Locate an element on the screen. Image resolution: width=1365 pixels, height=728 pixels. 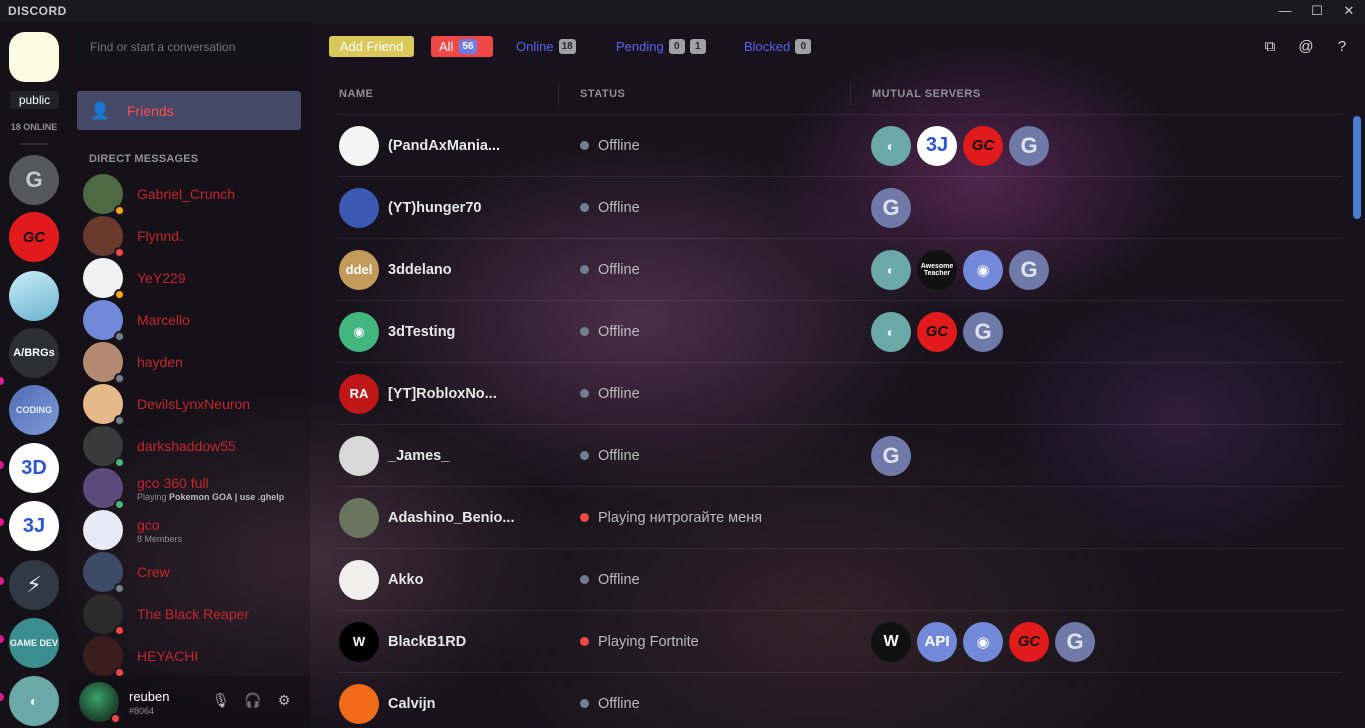
friend-avatar: W is located at coordinates (359, 641).